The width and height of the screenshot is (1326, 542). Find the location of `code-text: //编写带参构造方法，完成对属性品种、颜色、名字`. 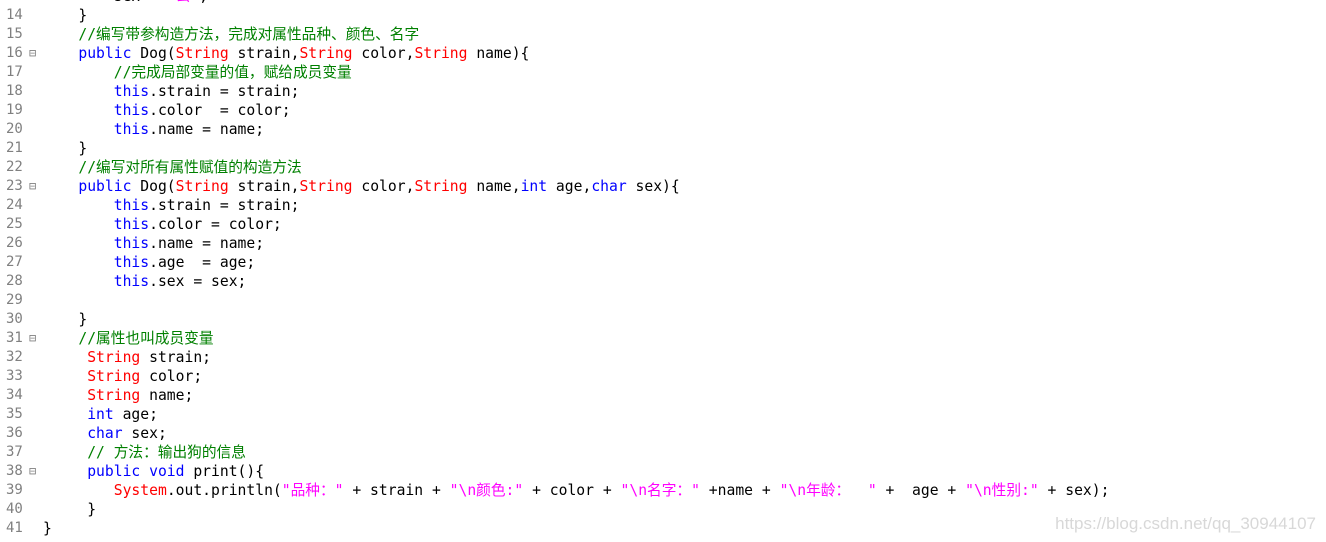

code-text: //编写带参构造方法，完成对属性品种、颜色、名字 is located at coordinates (231, 34).